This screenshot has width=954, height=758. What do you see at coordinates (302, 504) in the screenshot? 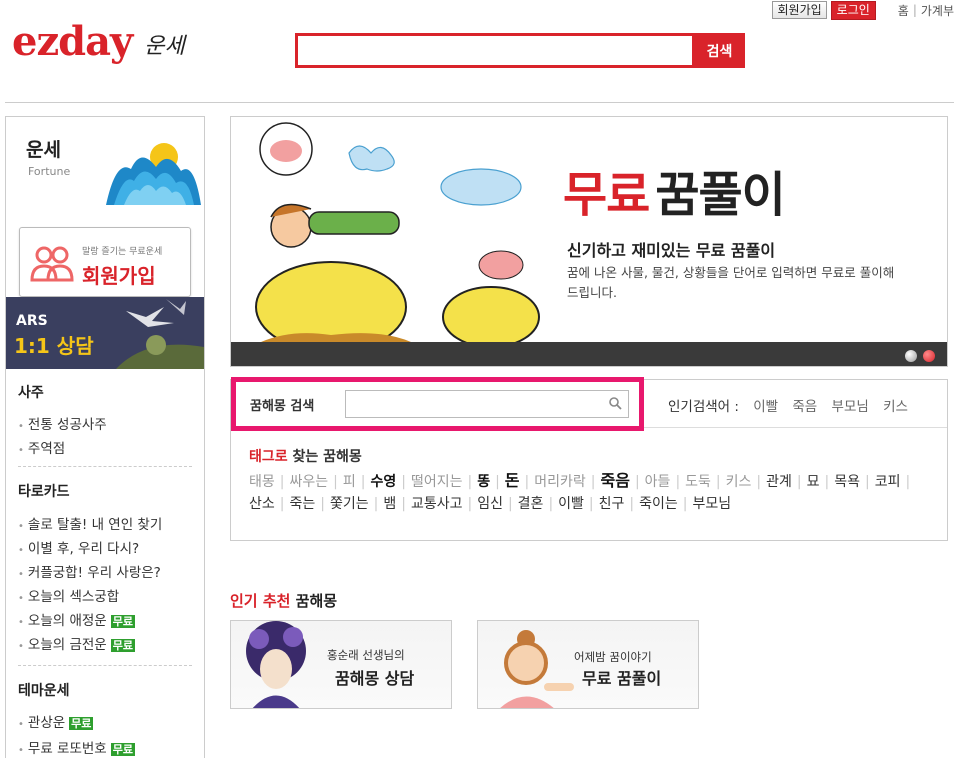
I see `dream-tag: 죽는` at bounding box center [302, 504].